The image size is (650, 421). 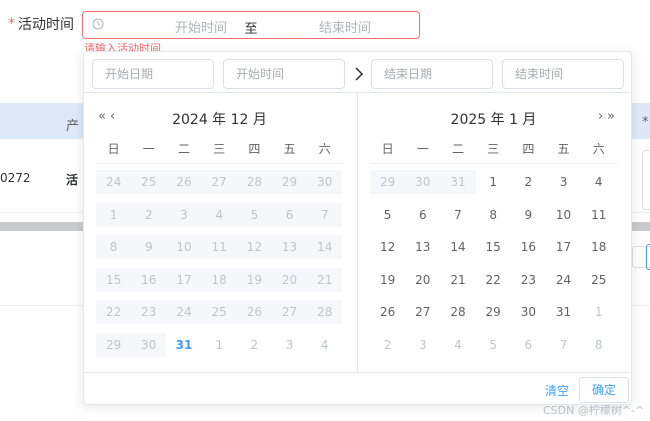 What do you see at coordinates (457, 247) in the screenshot?
I see `date-cell: 14` at bounding box center [457, 247].